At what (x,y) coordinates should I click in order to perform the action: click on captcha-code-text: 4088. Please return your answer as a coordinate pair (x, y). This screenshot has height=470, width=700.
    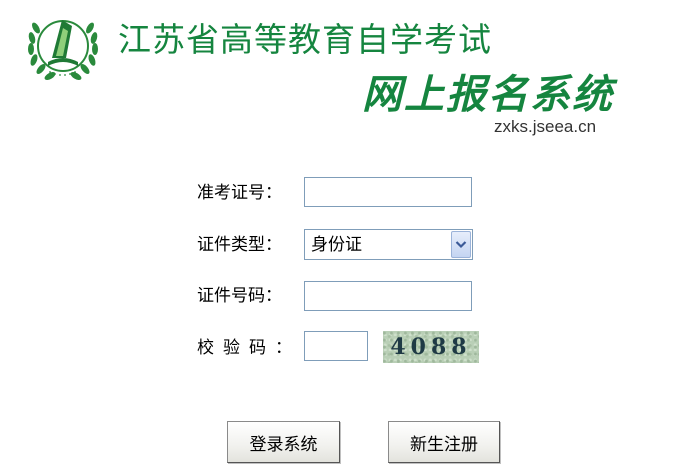
    Looking at the image, I should click on (431, 347).